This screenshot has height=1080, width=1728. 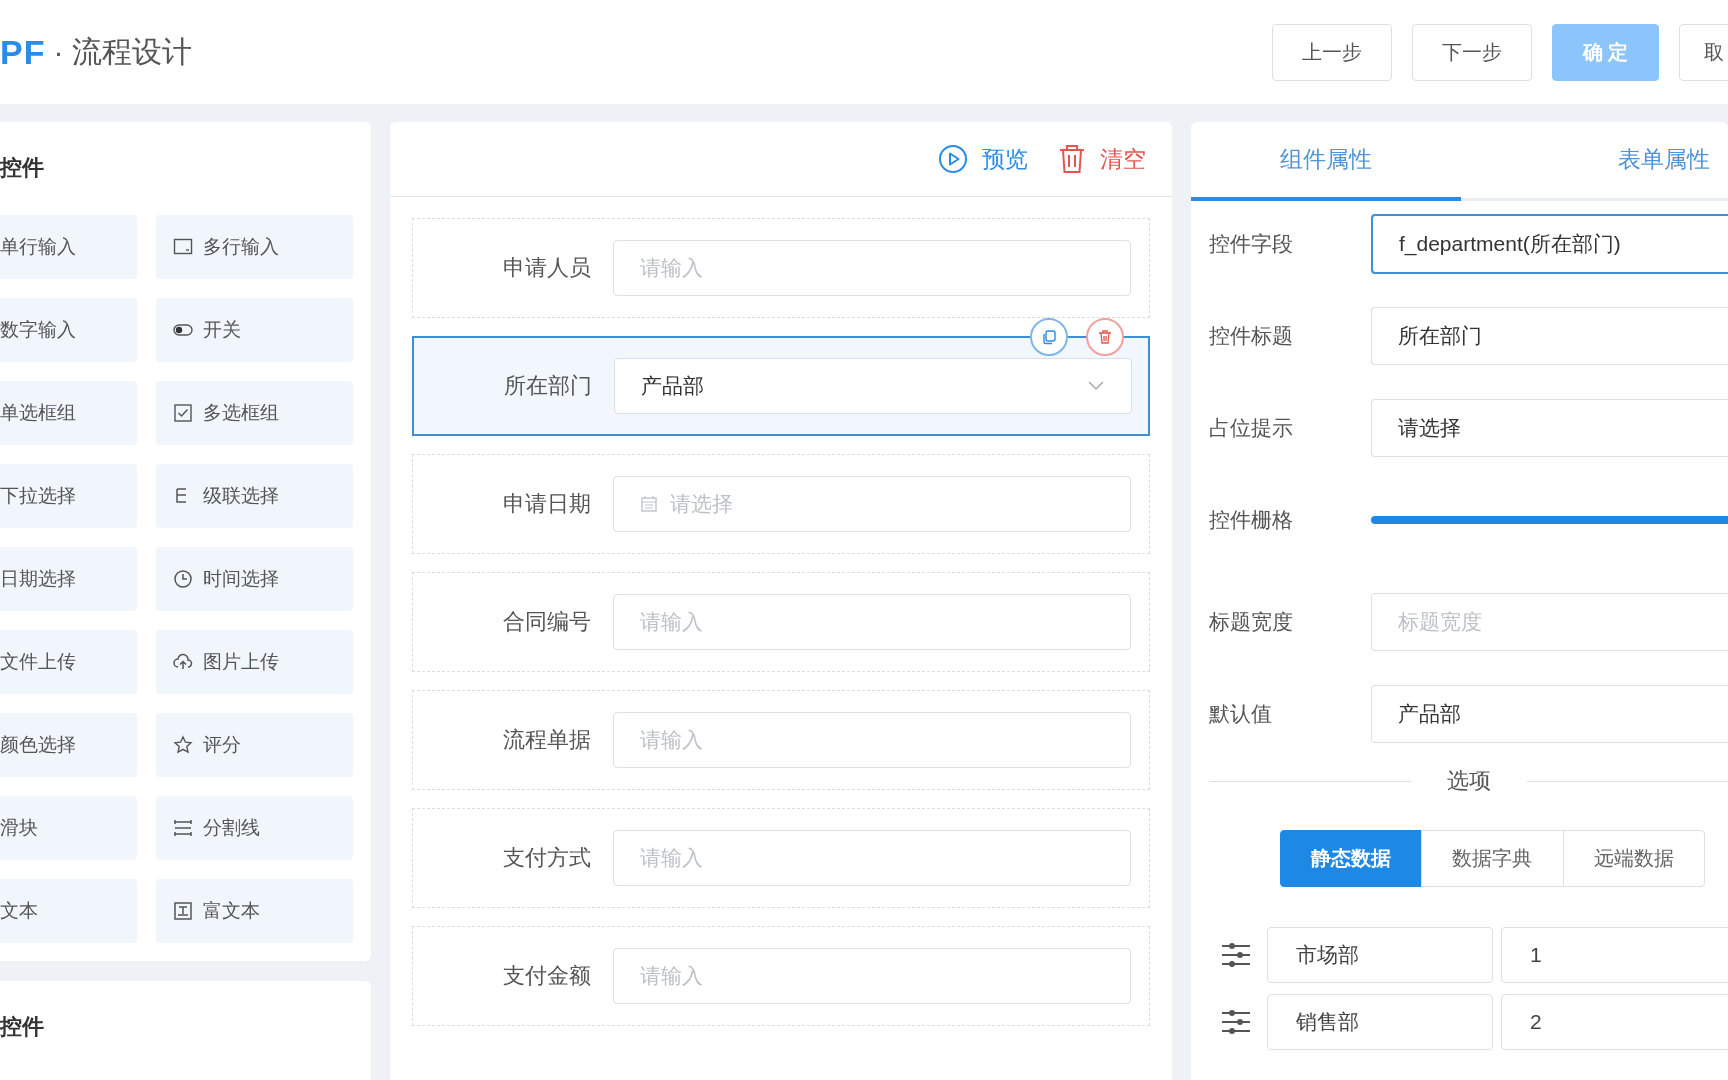 What do you see at coordinates (254, 247) in the screenshot?
I see `component-item: 多行输入` at bounding box center [254, 247].